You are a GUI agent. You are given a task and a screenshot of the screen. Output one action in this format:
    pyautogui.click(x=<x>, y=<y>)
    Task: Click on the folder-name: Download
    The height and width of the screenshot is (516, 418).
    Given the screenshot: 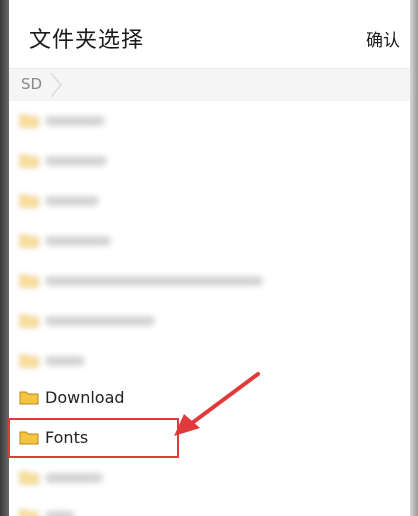 What is the action you would take?
    pyautogui.click(x=85, y=397)
    